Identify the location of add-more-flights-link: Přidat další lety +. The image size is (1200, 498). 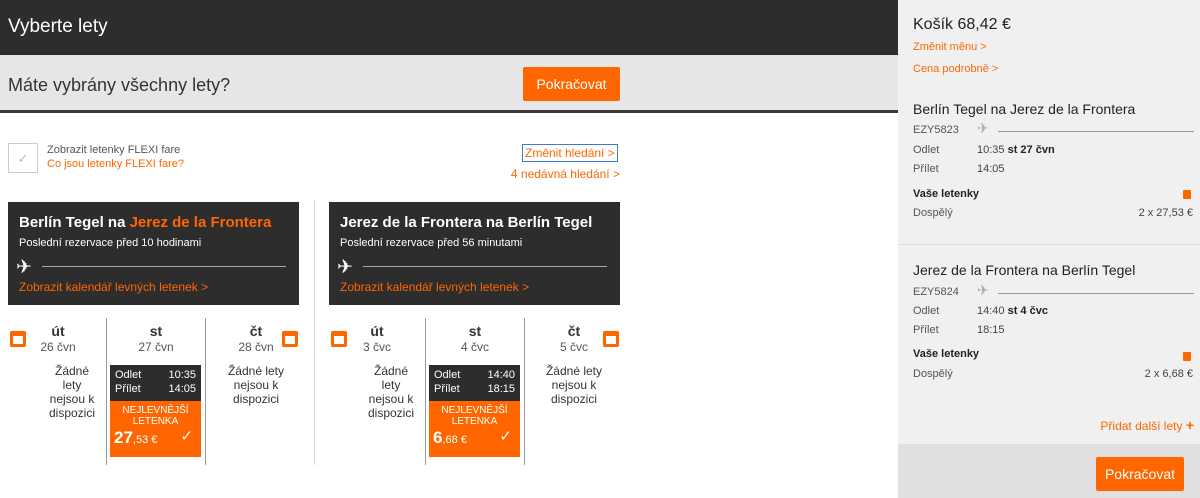
(1147, 425).